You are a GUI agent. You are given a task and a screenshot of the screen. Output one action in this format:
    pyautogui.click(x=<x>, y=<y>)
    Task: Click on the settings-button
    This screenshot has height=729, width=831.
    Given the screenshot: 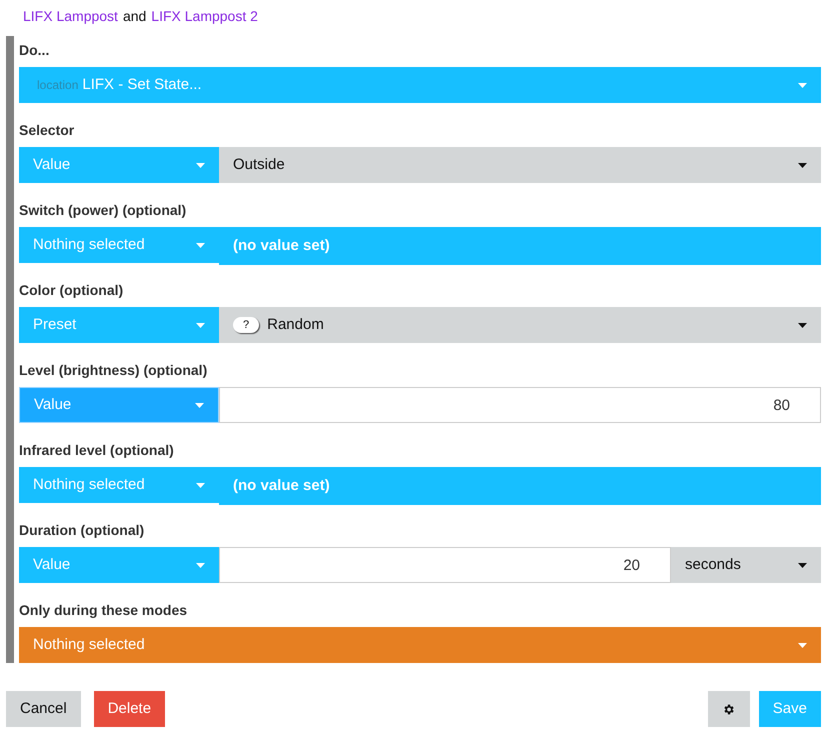 What is the action you would take?
    pyautogui.click(x=729, y=709)
    